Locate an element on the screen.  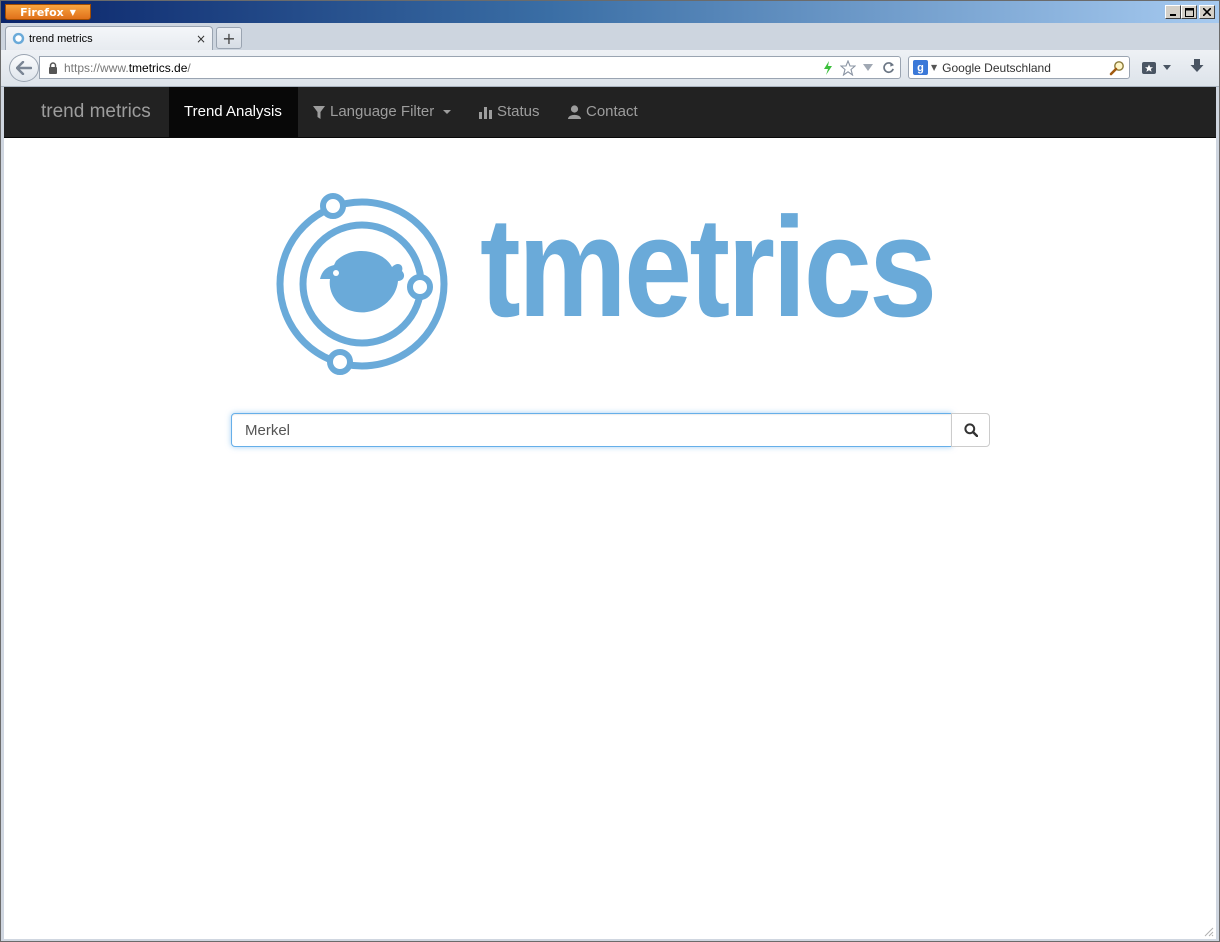
bookmarks-icon is located at coordinates (1149, 68).